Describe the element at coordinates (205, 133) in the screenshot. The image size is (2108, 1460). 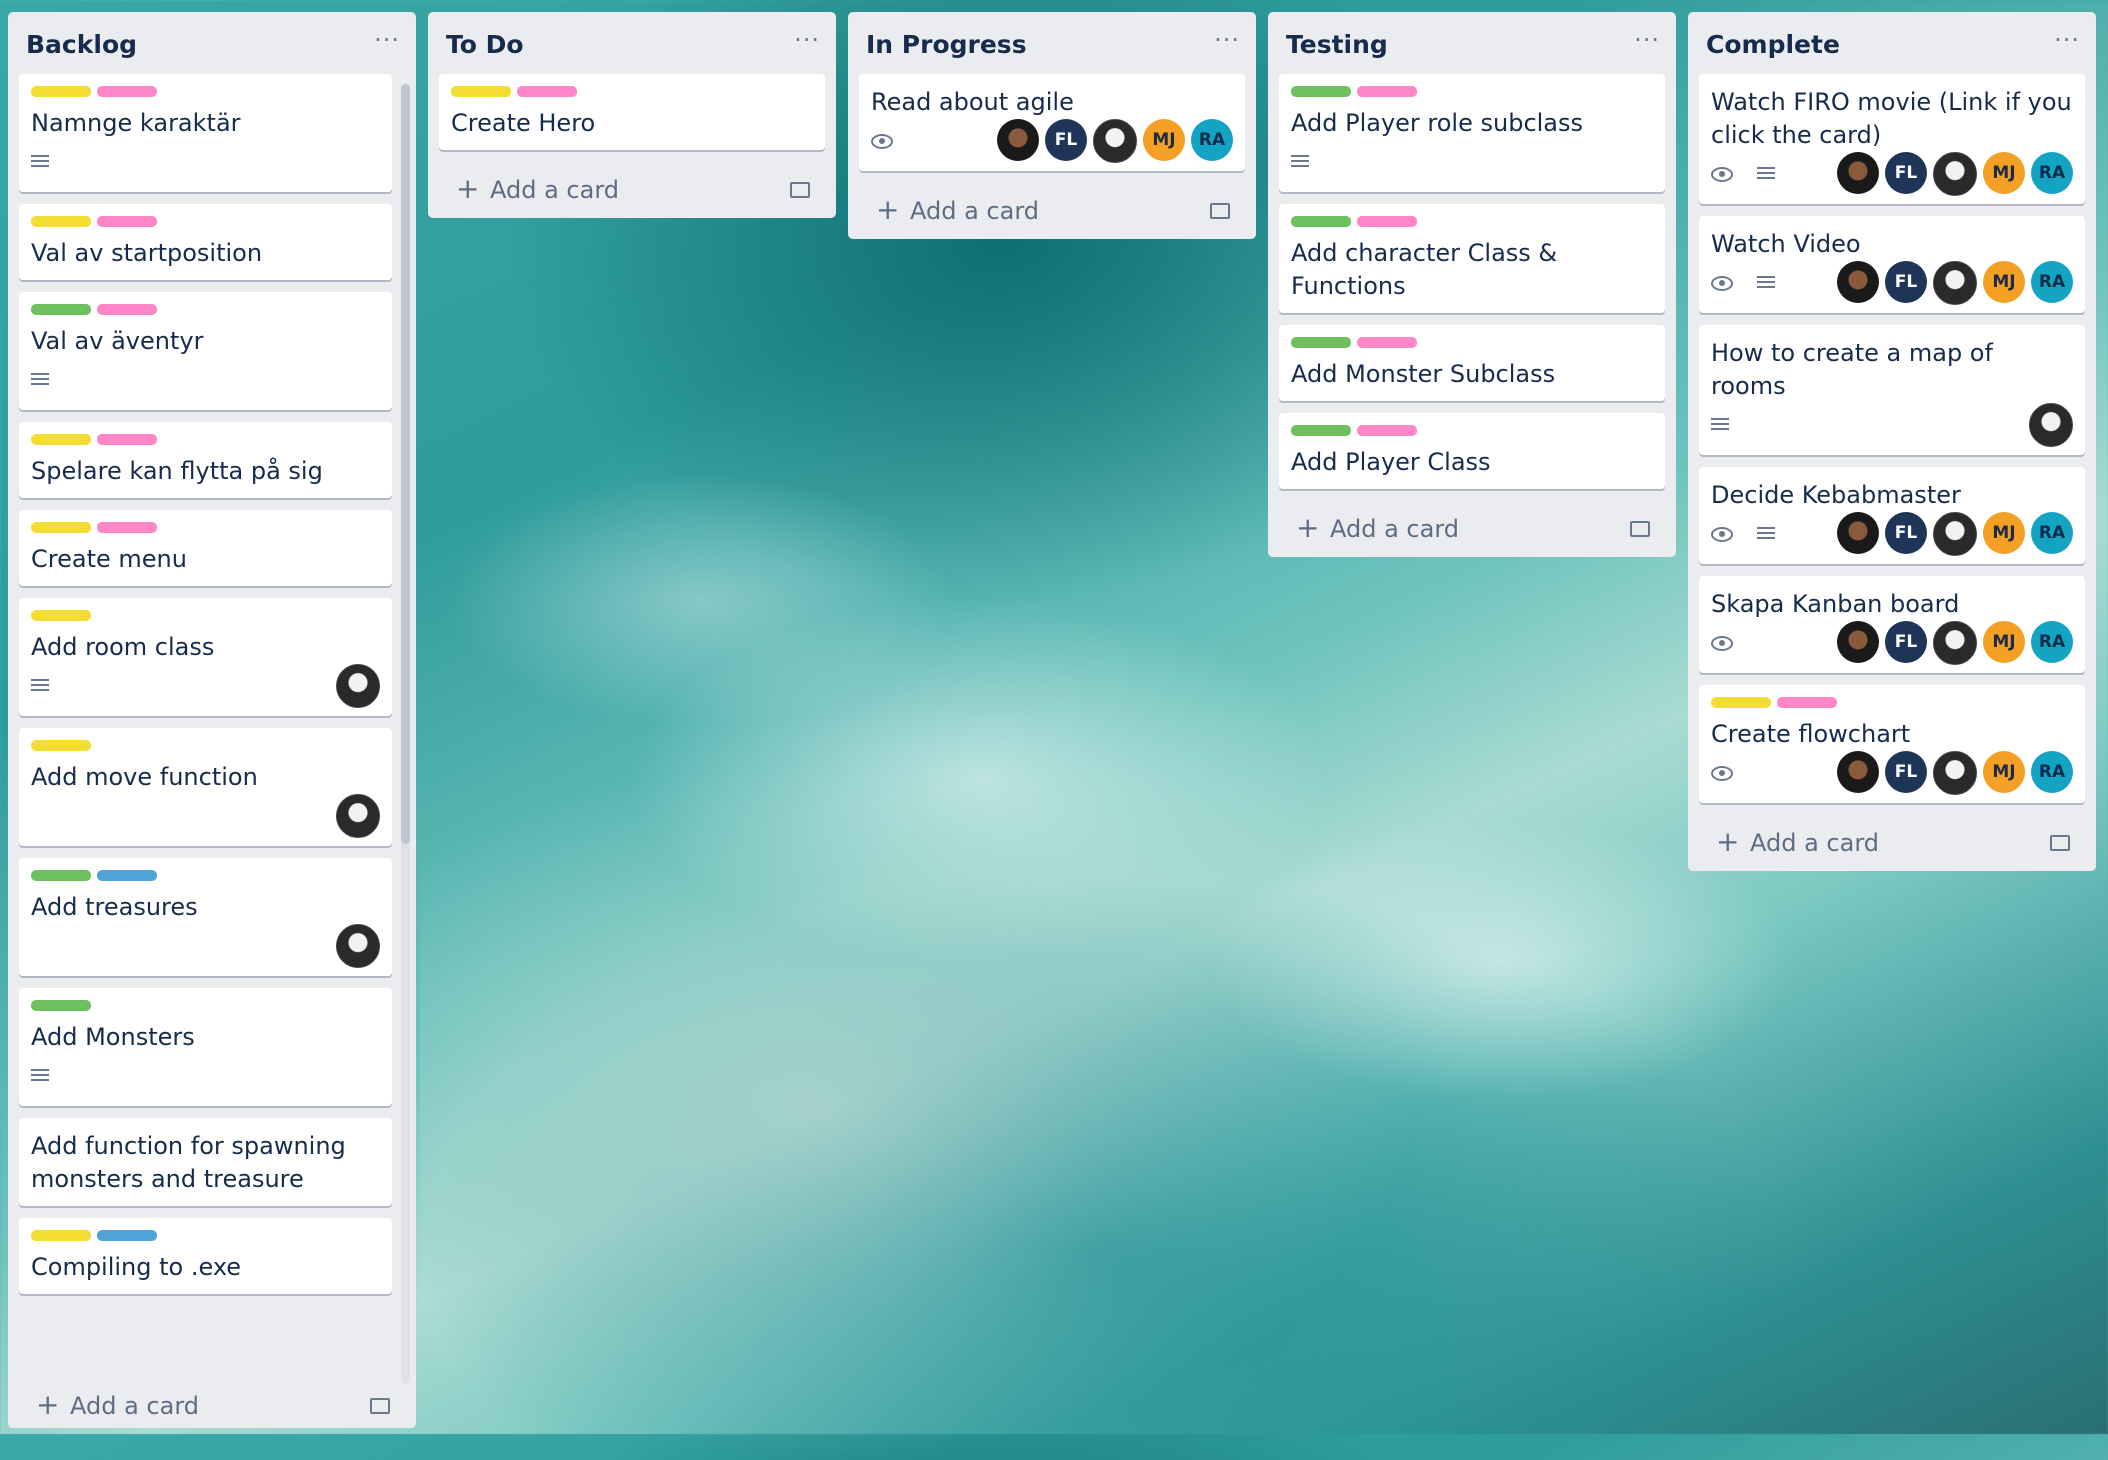
I see `card: Namnge karaktär` at that location.